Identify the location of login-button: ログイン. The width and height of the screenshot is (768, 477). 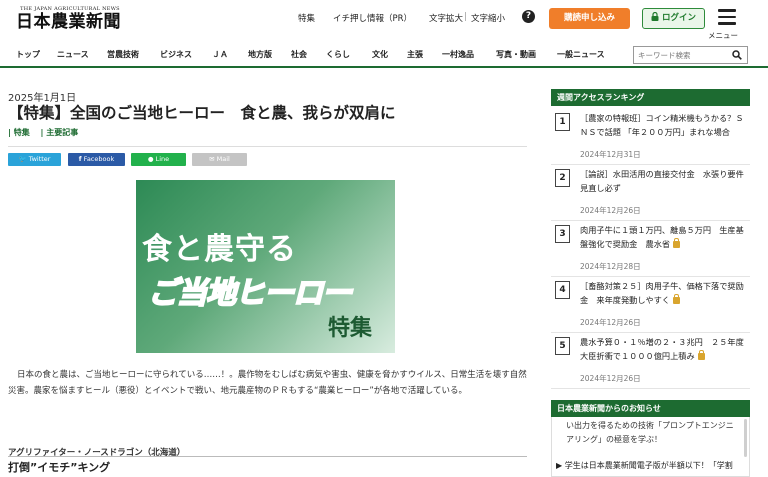
(673, 18).